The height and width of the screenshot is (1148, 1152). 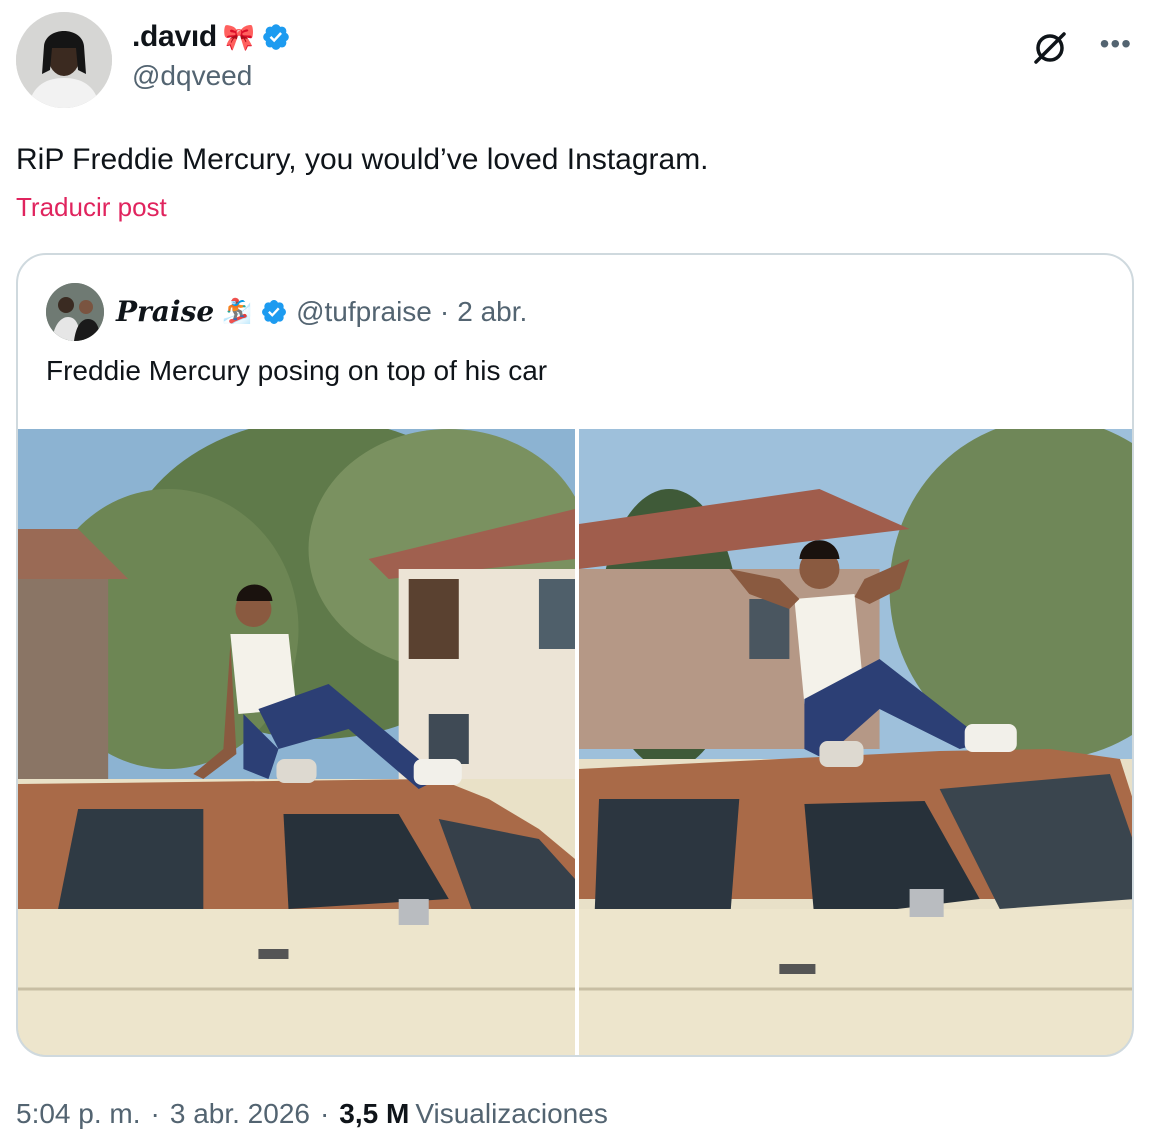 I want to click on more-icon: •••, so click(x=1116, y=44).